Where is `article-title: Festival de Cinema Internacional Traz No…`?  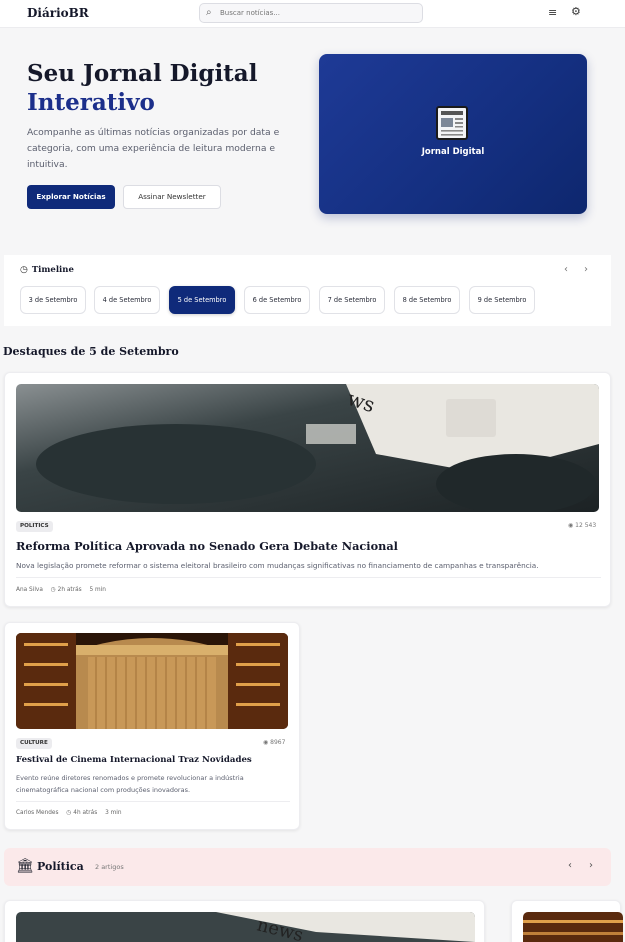 article-title: Festival de Cinema Internacional Traz No… is located at coordinates (153, 760).